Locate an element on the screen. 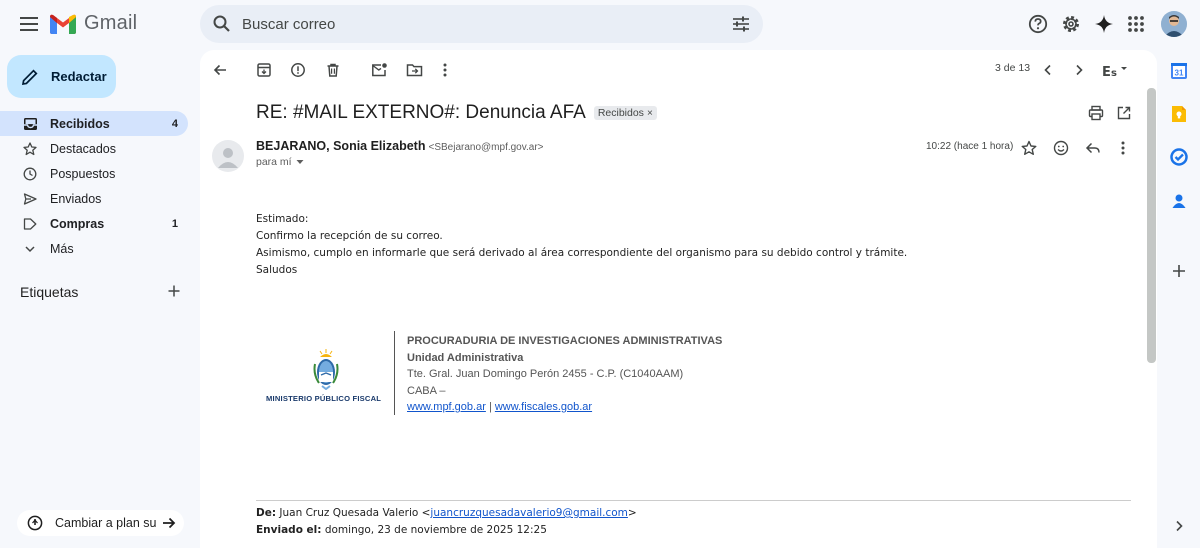  caret-down-icon is located at coordinates (300, 162).